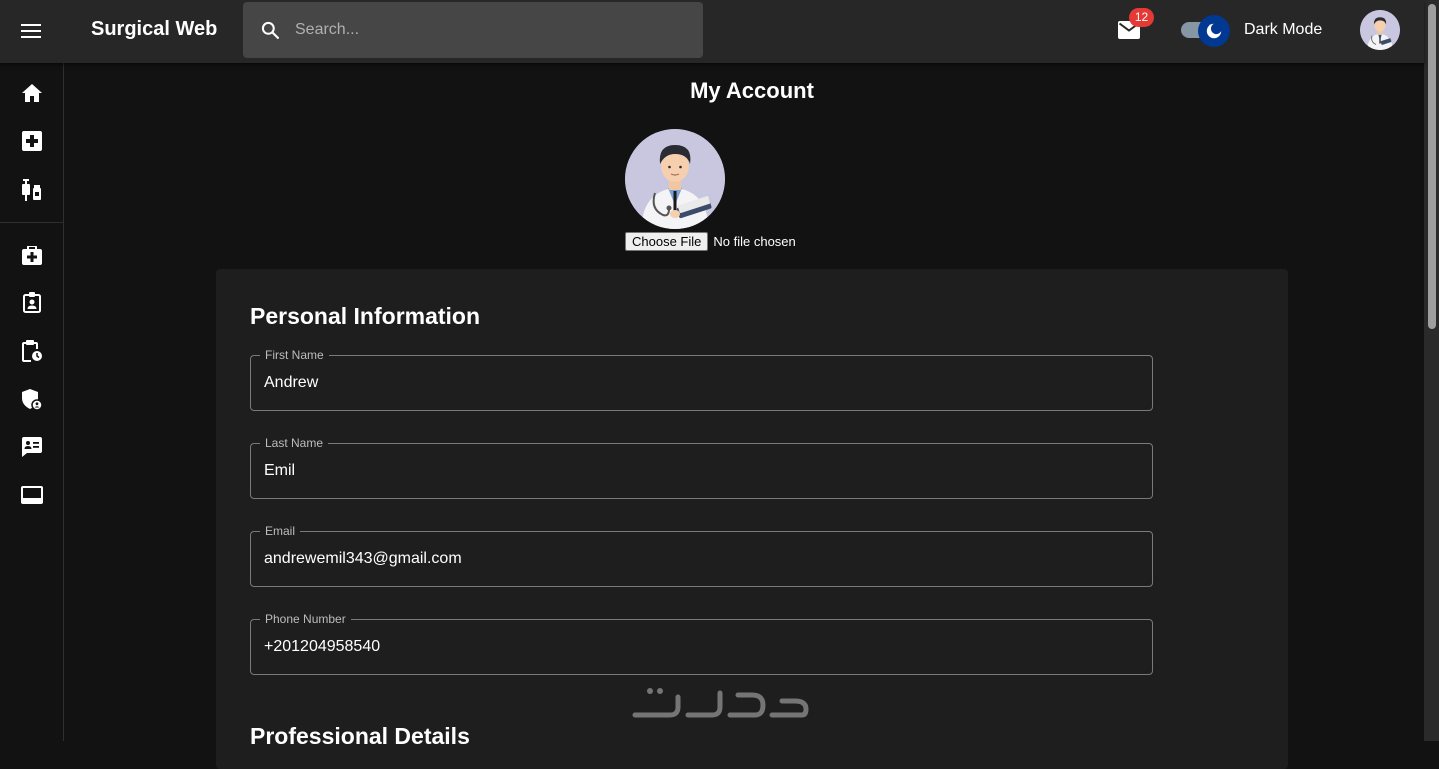 This screenshot has height=769, width=1439. What do you see at coordinates (1432, 166) in the screenshot?
I see `scrollbar-thumb` at bounding box center [1432, 166].